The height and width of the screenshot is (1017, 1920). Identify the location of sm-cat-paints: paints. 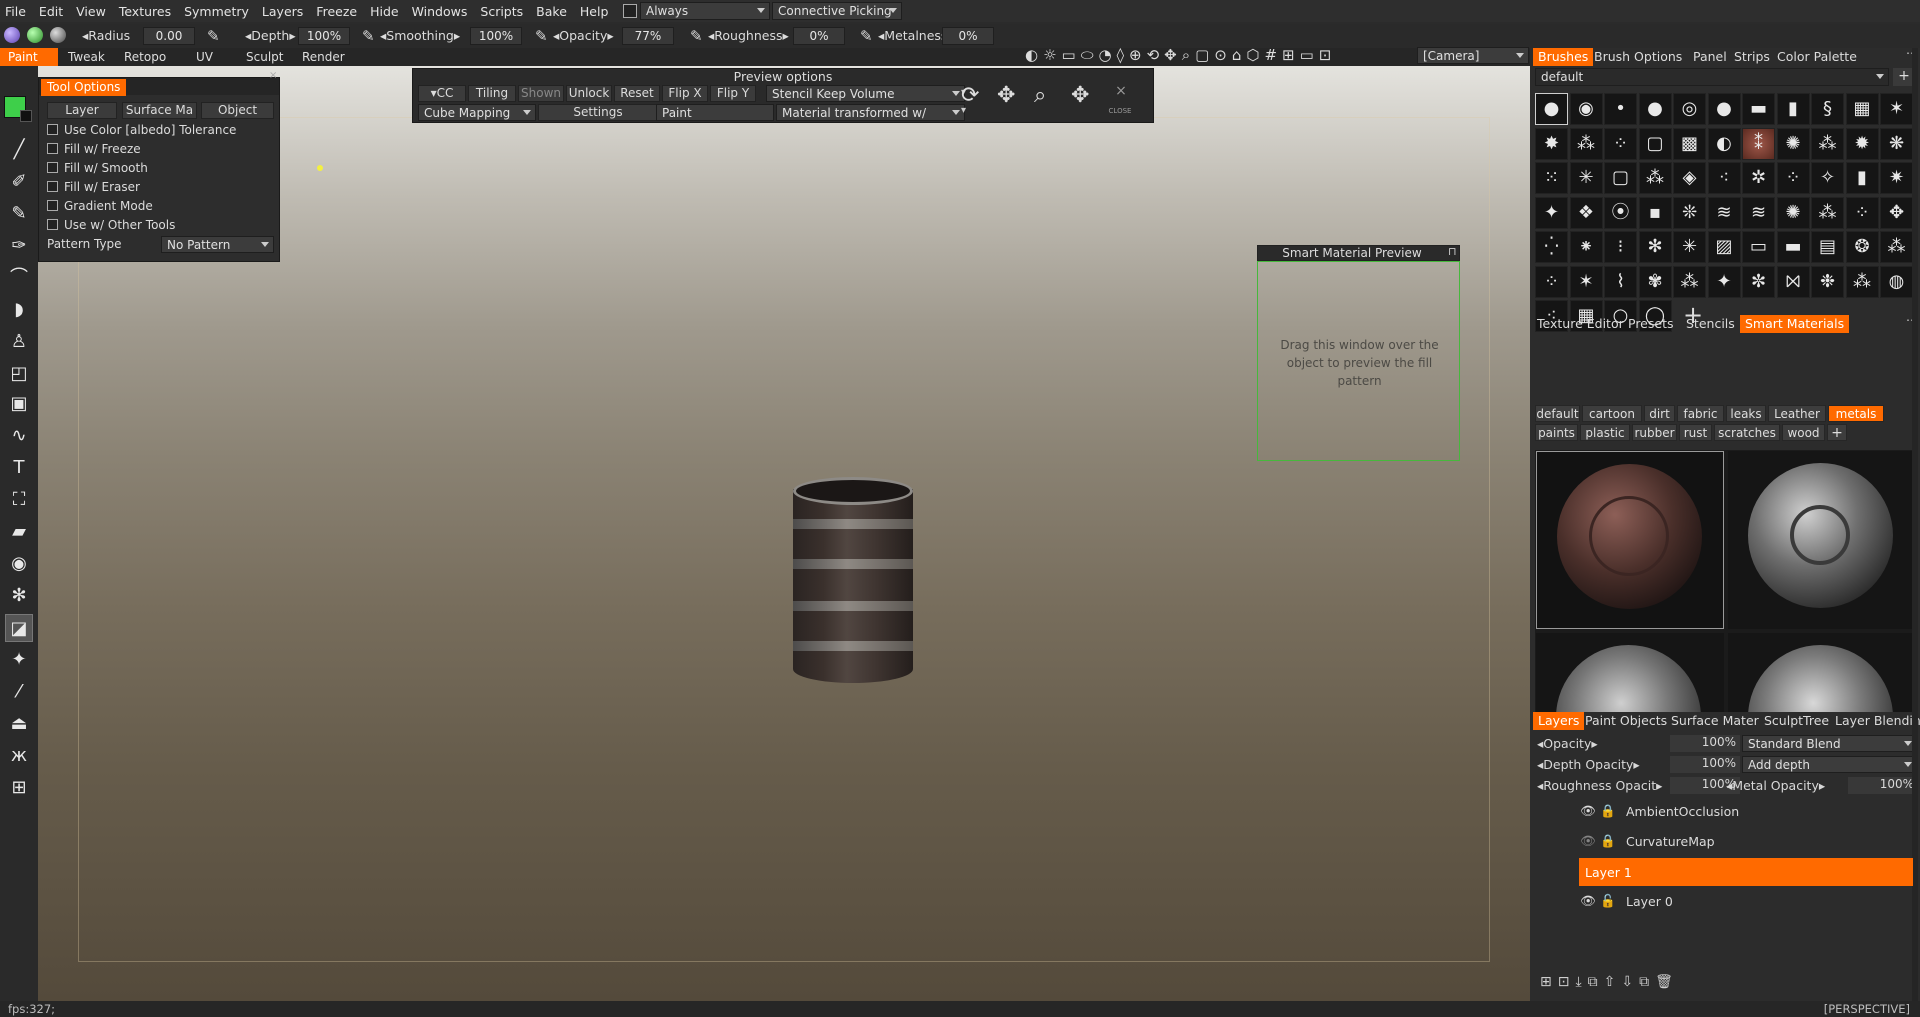
(1556, 432).